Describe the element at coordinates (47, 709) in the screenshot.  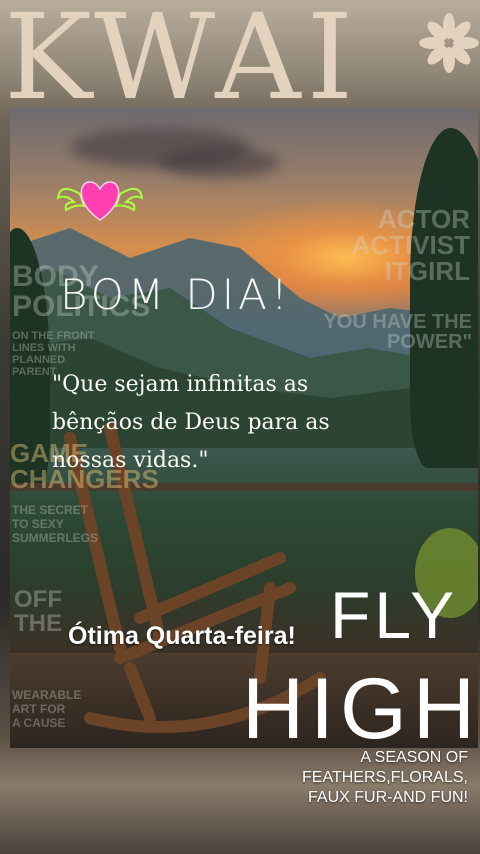
I see `cover-line-wearable-art: WEARABLE ART FOR A CAUSE` at that location.